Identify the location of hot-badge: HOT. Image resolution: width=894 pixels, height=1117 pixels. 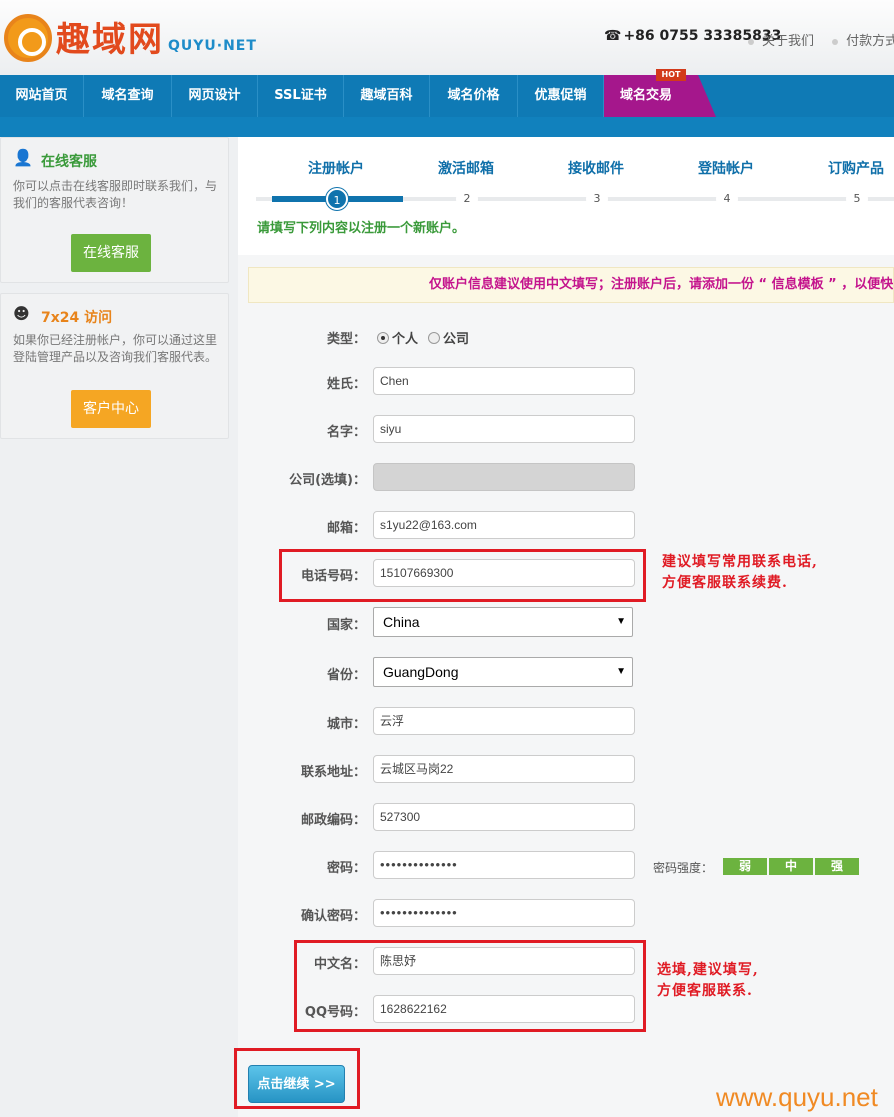
(671, 75).